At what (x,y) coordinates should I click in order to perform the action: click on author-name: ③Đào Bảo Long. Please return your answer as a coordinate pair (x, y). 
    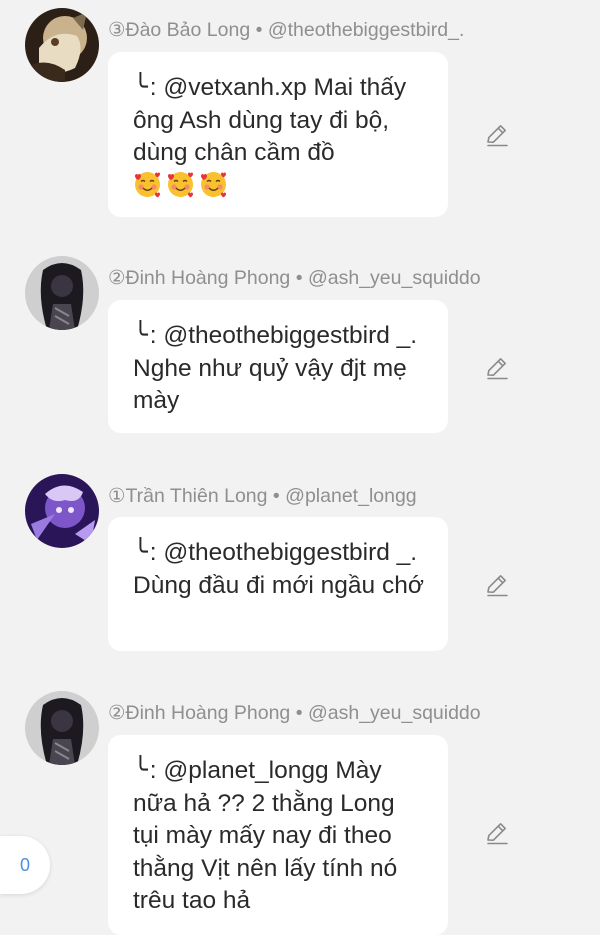
    Looking at the image, I should click on (179, 30).